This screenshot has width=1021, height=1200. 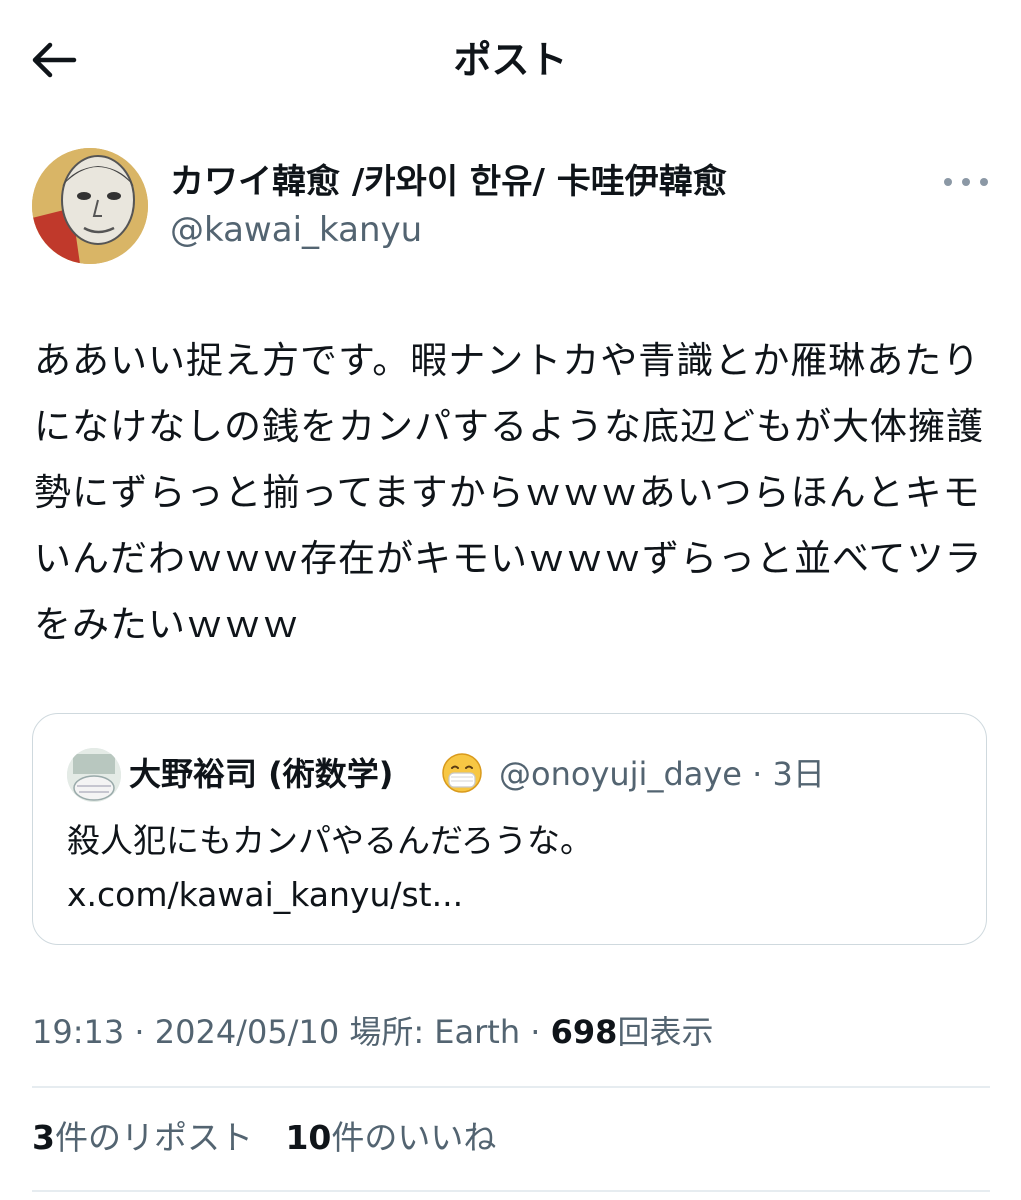 I want to click on quoted-avatar-image, so click(x=94, y=775).